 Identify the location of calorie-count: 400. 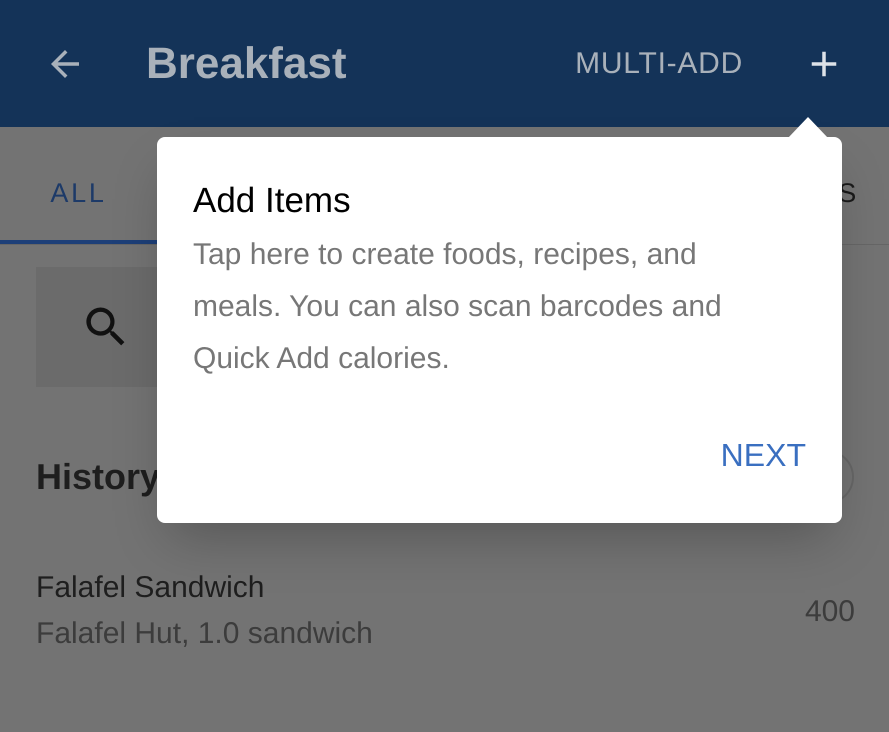
(829, 612).